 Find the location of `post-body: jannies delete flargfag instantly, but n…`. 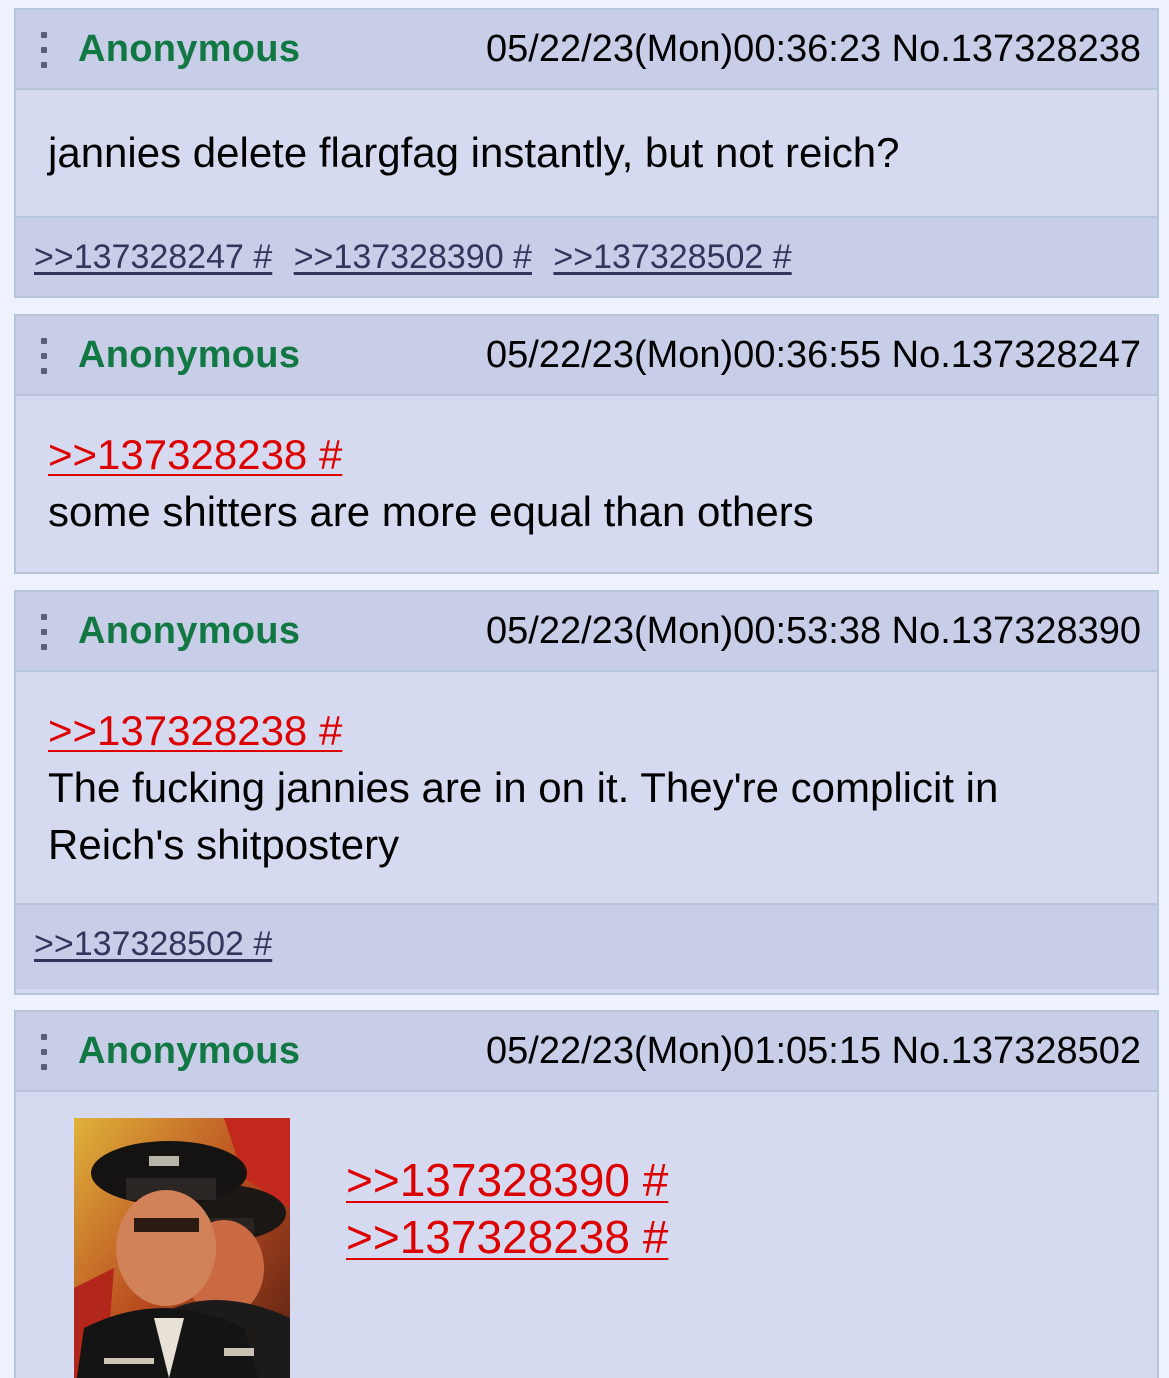

post-body: jannies delete flargfag instantly, but n… is located at coordinates (586, 153).